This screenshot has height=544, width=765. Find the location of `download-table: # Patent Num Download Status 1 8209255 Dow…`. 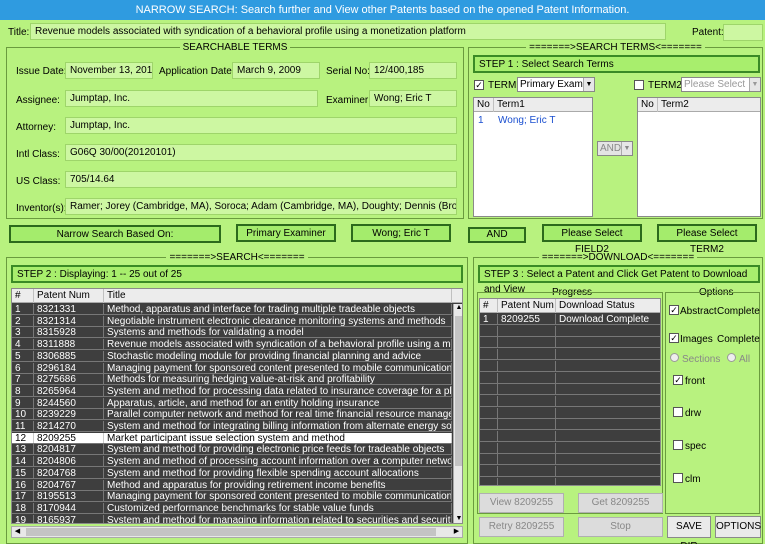

download-table: # Patent Num Download Status 1 8209255 Dow… is located at coordinates (570, 392).